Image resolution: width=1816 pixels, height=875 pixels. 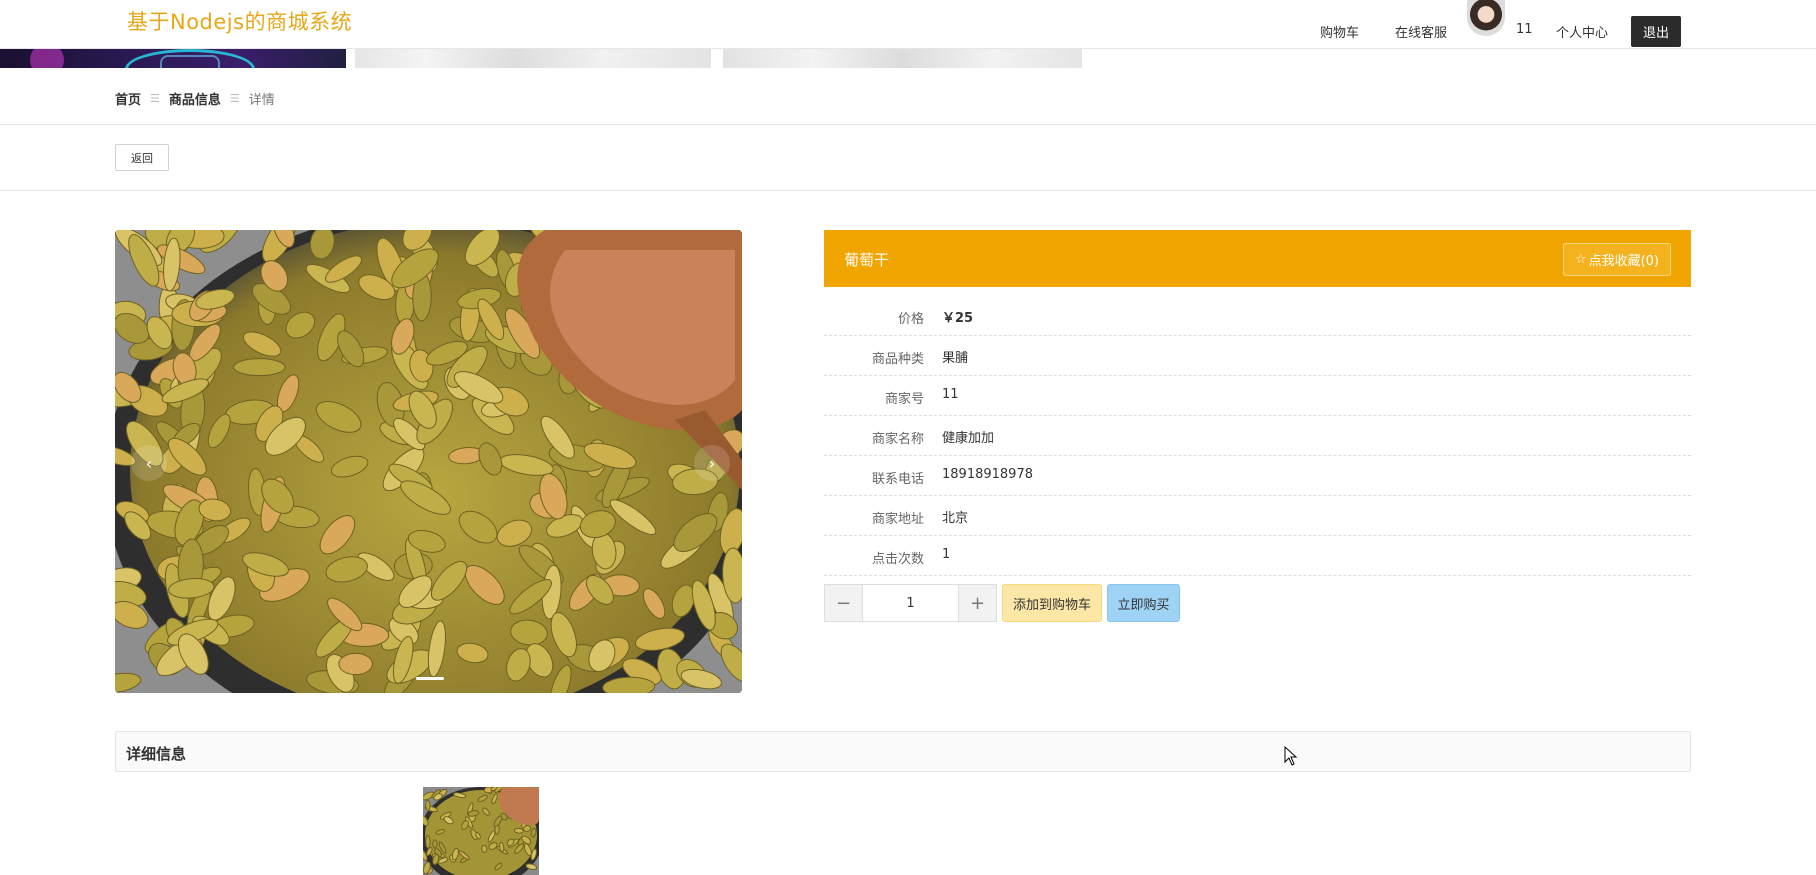 What do you see at coordinates (149, 463) in the screenshot?
I see `carousel-prev-icon: ‹` at bounding box center [149, 463].